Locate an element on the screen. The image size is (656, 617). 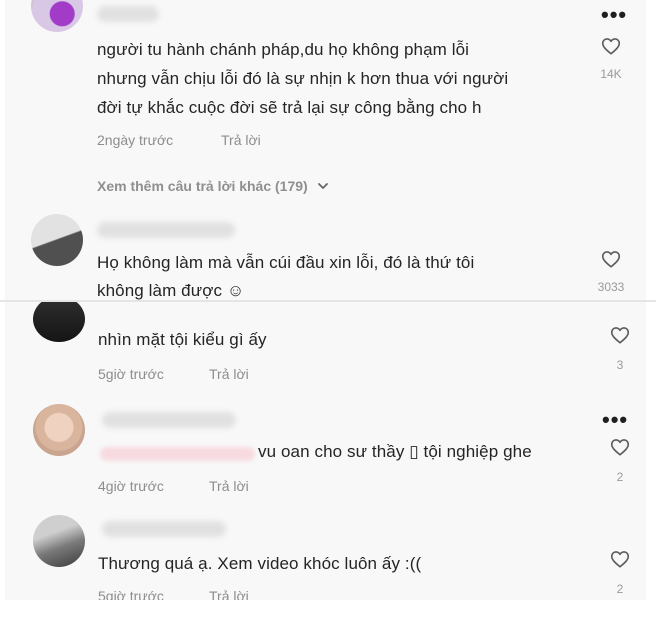
timestamp: 4giờ trước is located at coordinates (131, 486).